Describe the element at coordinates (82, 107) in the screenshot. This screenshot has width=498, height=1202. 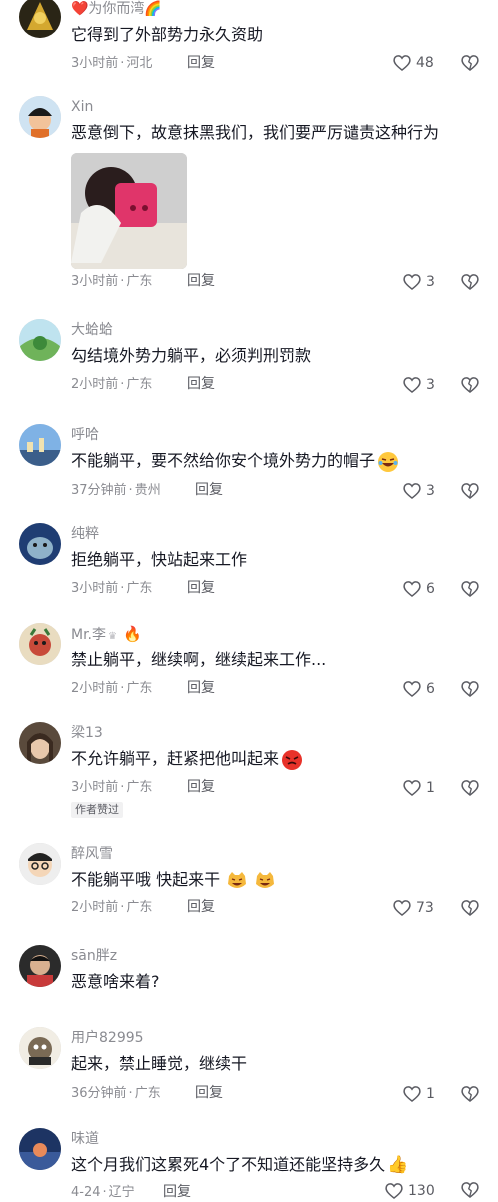
I see `comment-username: Xin` at that location.